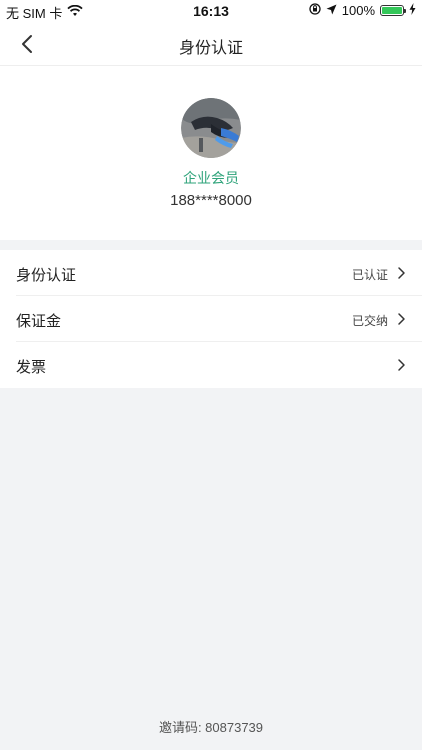 This screenshot has height=750, width=422. Describe the element at coordinates (39, 321) in the screenshot. I see `menu-item-label: 保证金` at that location.